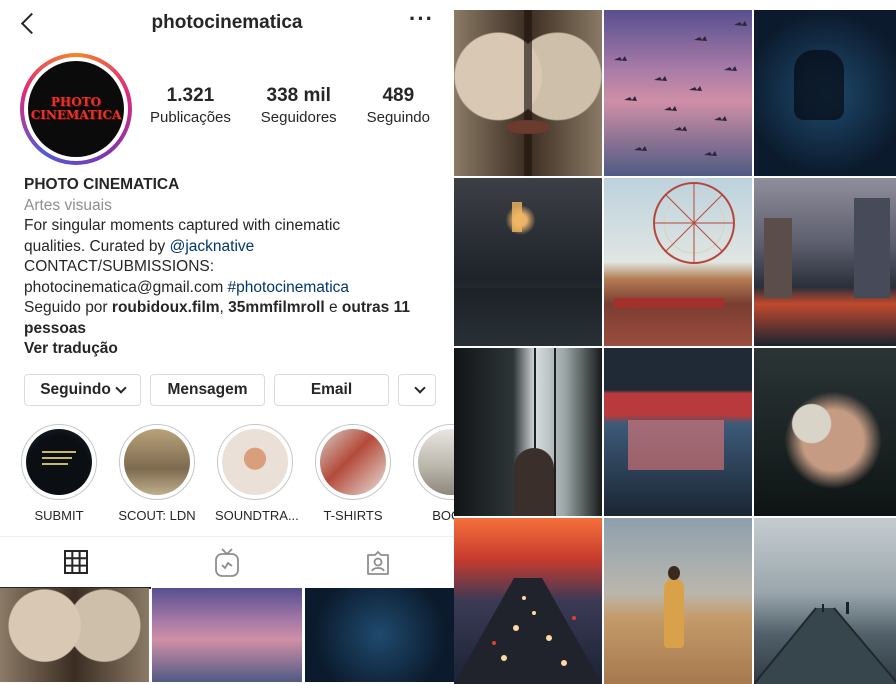  Describe the element at coordinates (674, 245) in the screenshot. I see `ferris-wheel-graphic` at that location.